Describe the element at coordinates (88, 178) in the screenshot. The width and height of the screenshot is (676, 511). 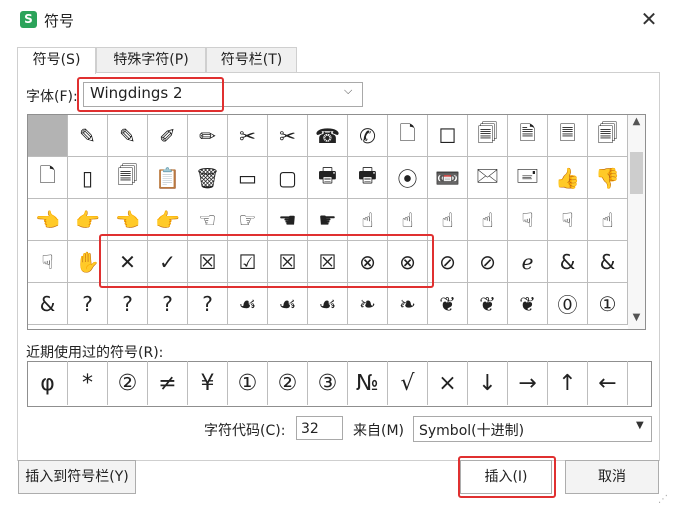
I see `symbol-cell: ▯` at that location.